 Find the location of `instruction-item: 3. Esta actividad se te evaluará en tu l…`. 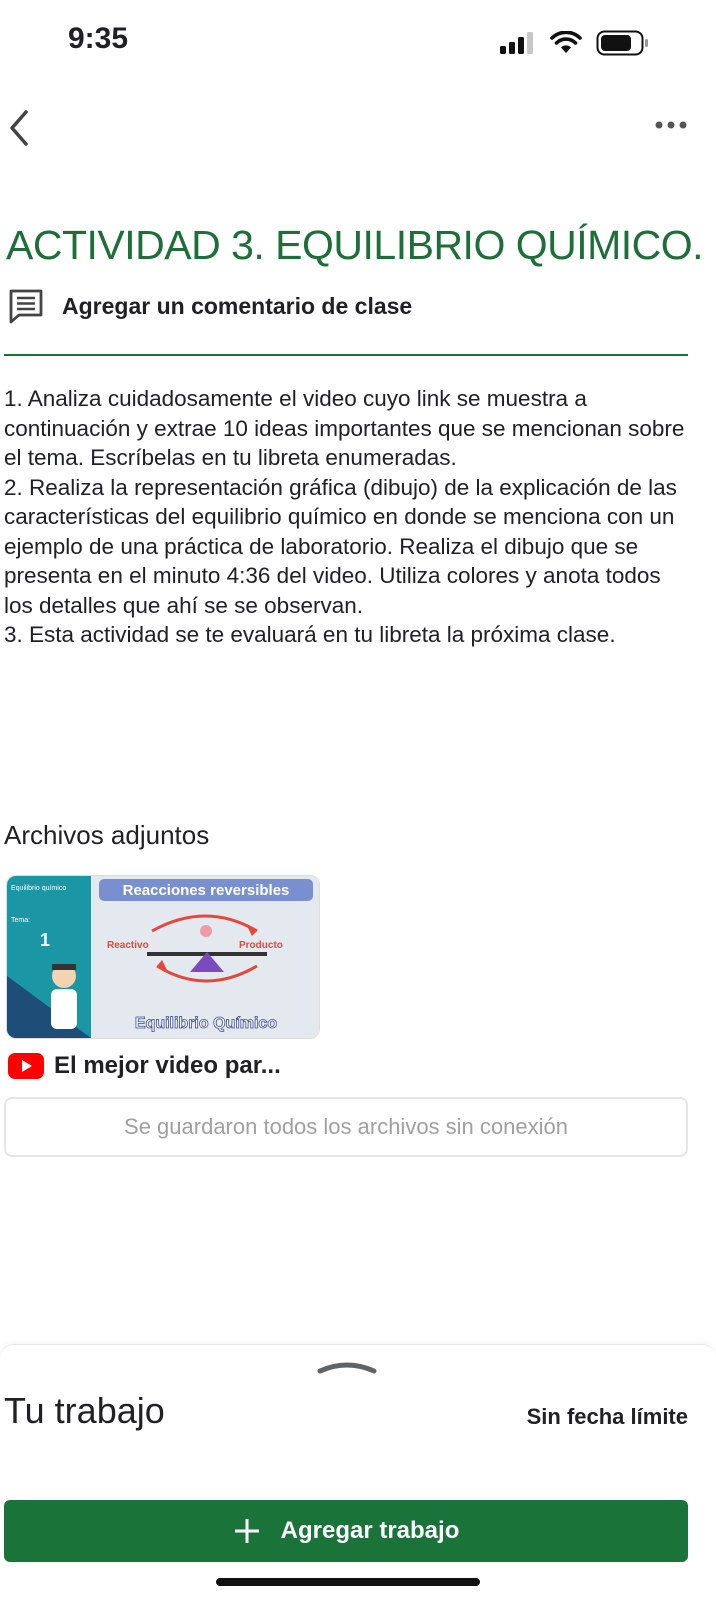

instruction-item: 3. Esta actividad se te evaluará en tu l… is located at coordinates (310, 634).